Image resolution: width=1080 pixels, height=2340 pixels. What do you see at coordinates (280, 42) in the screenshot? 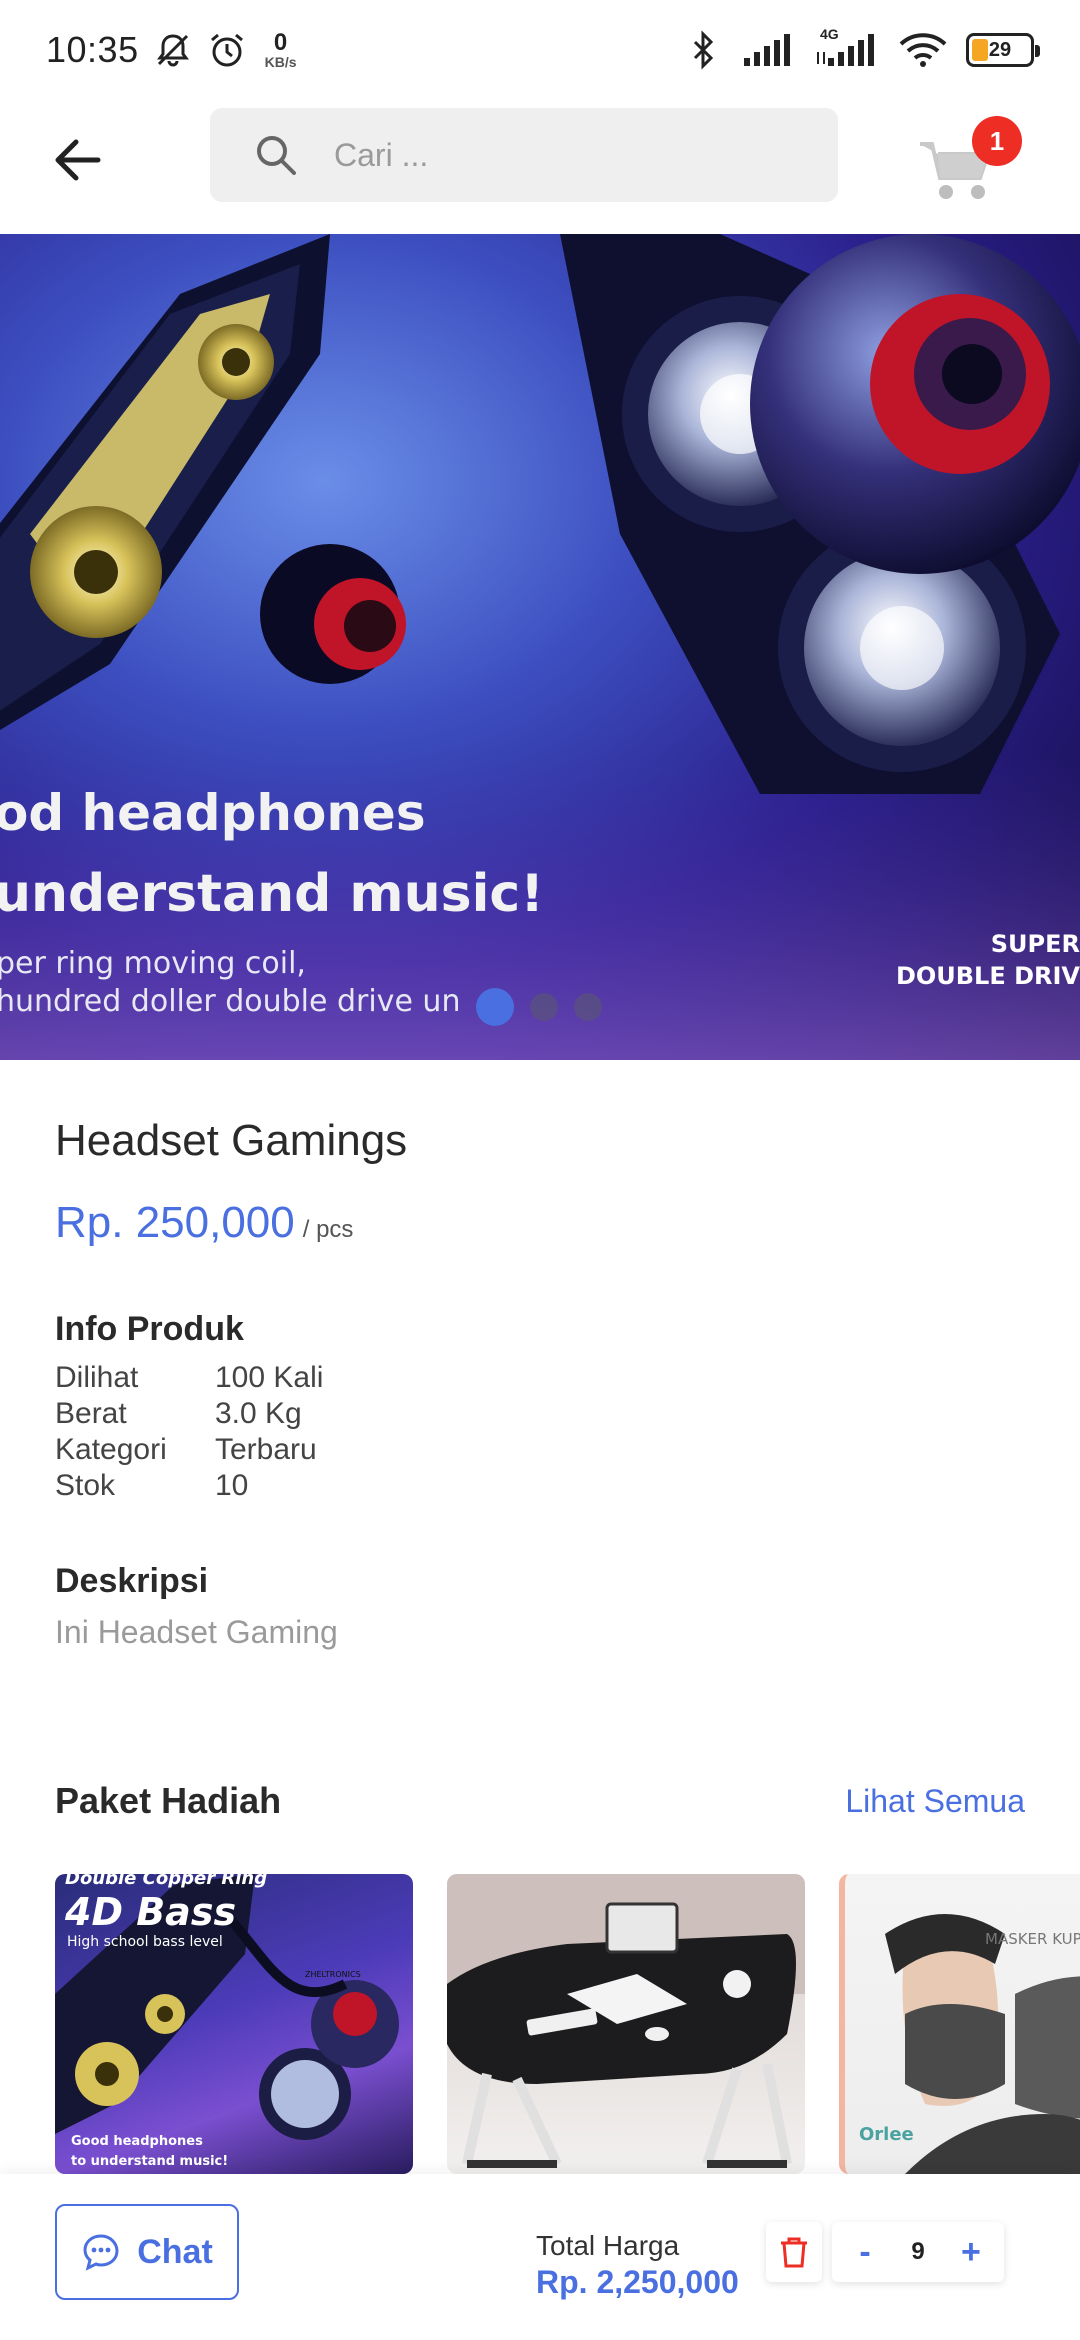
I see `net-speed-value: 0` at bounding box center [280, 42].